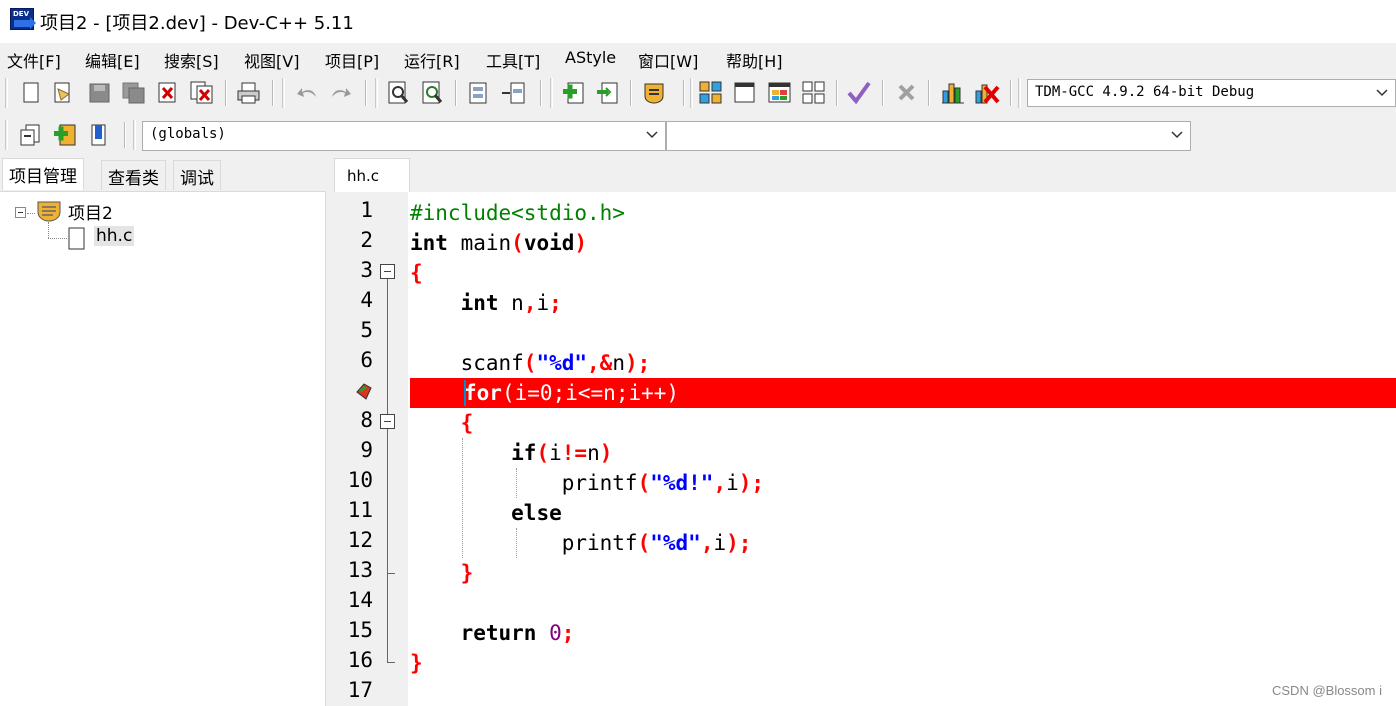 The width and height of the screenshot is (1396, 706). I want to click on fold-end-marker, so click(391, 662).